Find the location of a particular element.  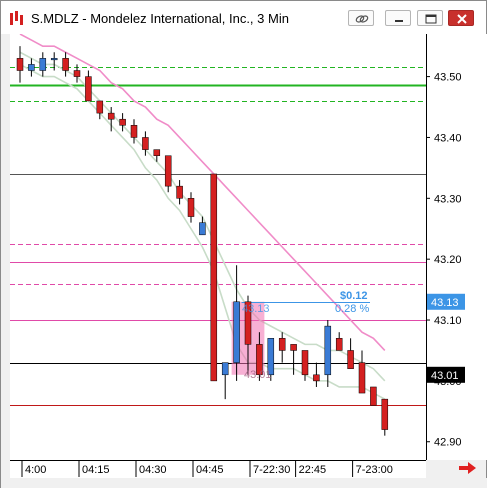

measure-percent-label: 0.28 % is located at coordinates (352, 309).